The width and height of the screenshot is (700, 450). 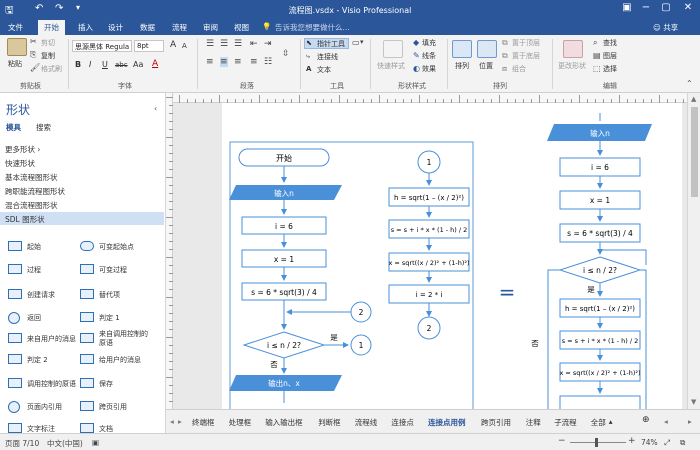 What do you see at coordinates (562, 441) in the screenshot?
I see `zoom-out-icon: −` at bounding box center [562, 441].